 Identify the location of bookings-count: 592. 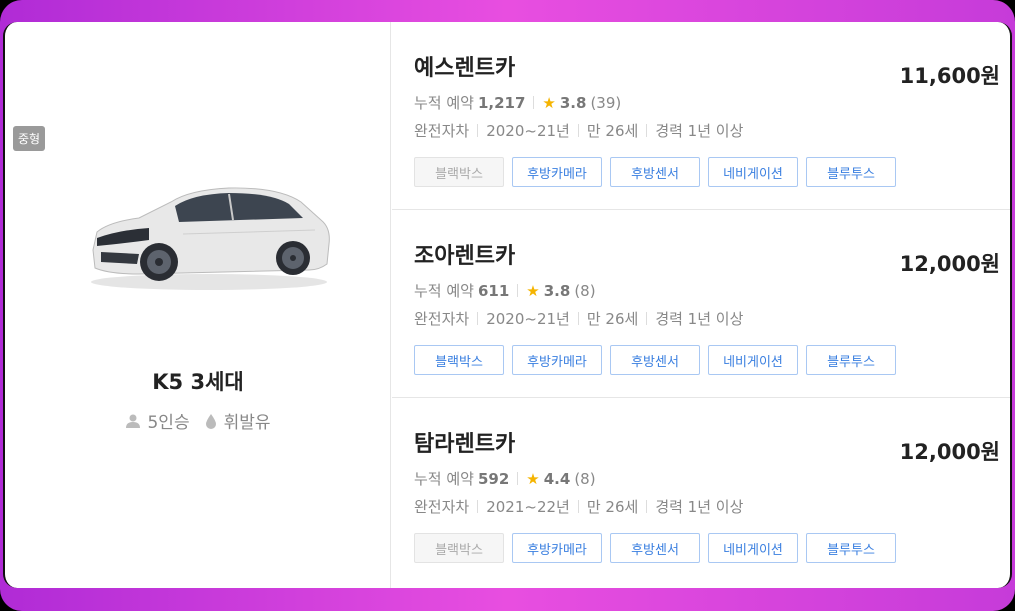
(493, 478).